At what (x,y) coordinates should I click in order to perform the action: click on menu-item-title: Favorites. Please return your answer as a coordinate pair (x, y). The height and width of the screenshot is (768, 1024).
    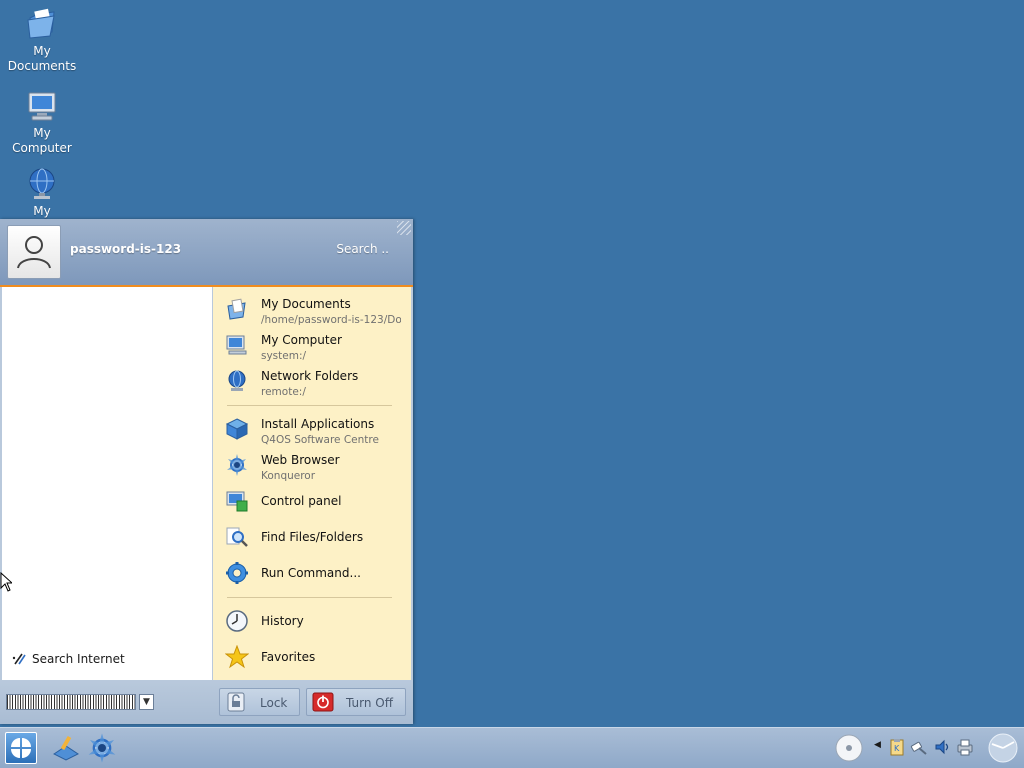
    Looking at the image, I should click on (288, 657).